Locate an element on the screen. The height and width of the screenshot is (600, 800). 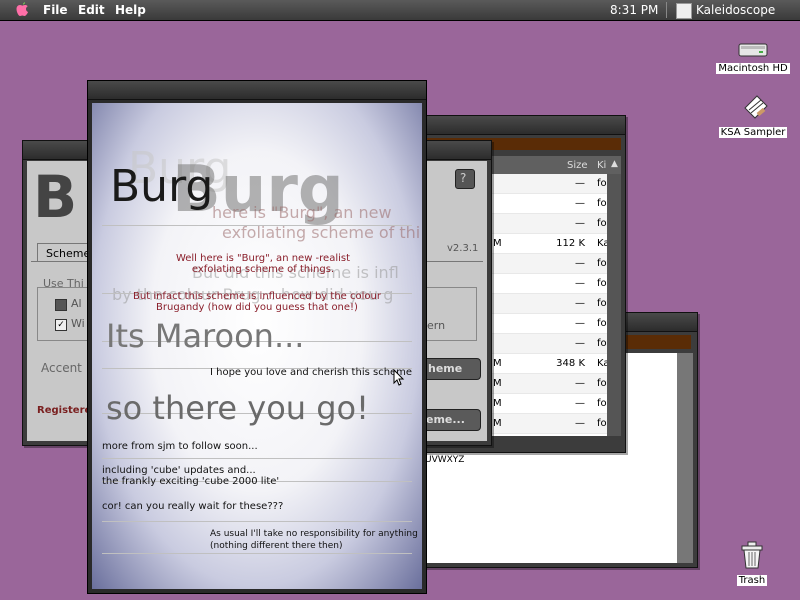
column-header-kind: Ki is located at coordinates (601, 165).